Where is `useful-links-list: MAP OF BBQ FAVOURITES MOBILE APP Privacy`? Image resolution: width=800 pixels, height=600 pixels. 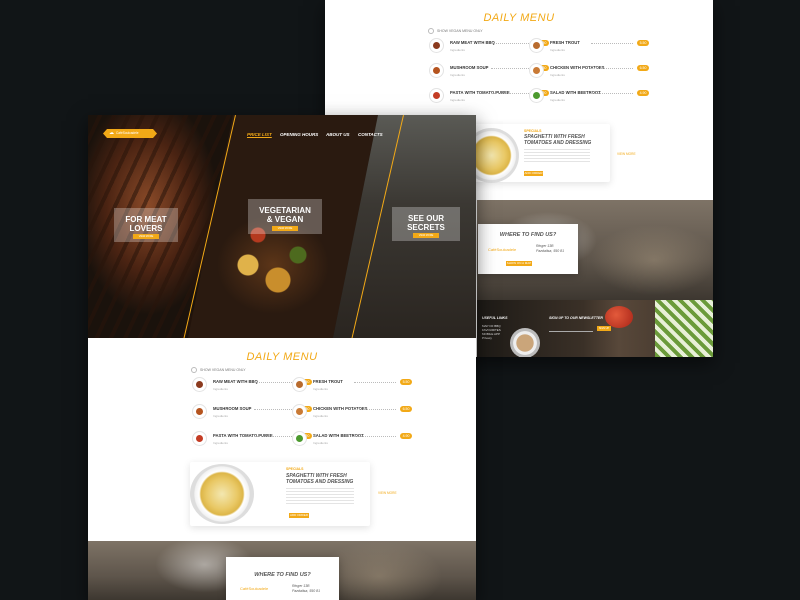 useful-links-list: MAP OF BBQ FAVOURITES MOBILE APP Privacy is located at coordinates (491, 332).